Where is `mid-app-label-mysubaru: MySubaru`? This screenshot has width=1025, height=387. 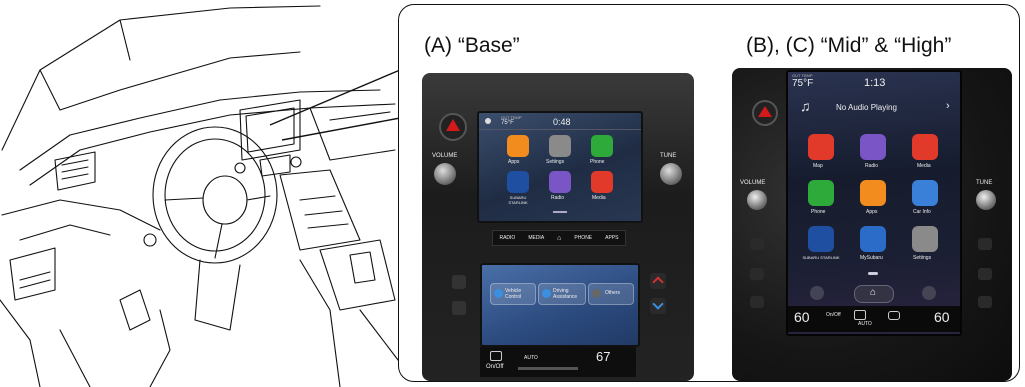
mid-app-label-mysubaru: MySubaru is located at coordinates (871, 258).